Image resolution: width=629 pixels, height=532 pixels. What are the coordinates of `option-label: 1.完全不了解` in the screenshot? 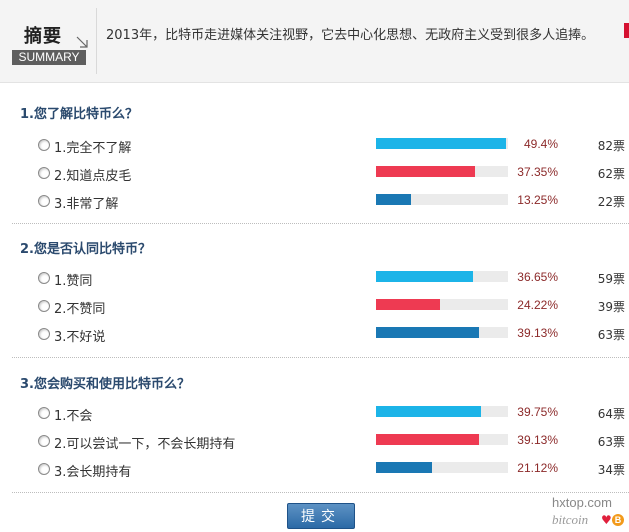 It's located at (92, 146).